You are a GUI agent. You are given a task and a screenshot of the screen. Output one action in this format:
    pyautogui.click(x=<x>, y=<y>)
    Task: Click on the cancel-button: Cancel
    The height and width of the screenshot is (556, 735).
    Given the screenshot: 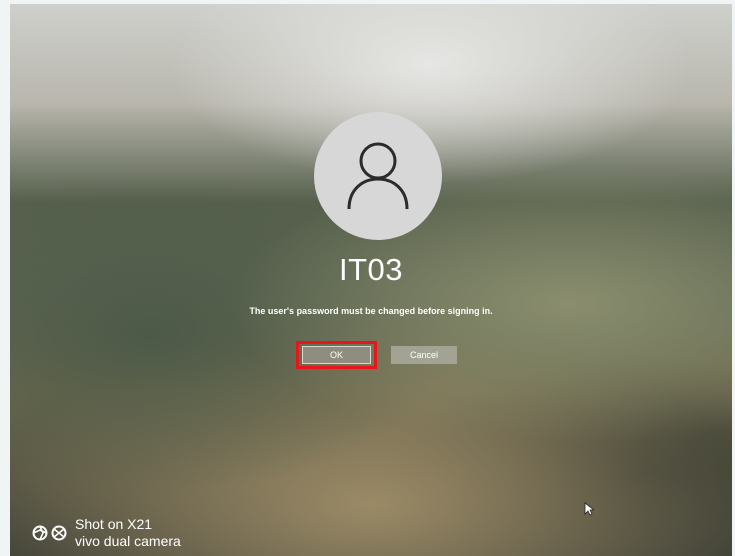 What is the action you would take?
    pyautogui.click(x=424, y=355)
    